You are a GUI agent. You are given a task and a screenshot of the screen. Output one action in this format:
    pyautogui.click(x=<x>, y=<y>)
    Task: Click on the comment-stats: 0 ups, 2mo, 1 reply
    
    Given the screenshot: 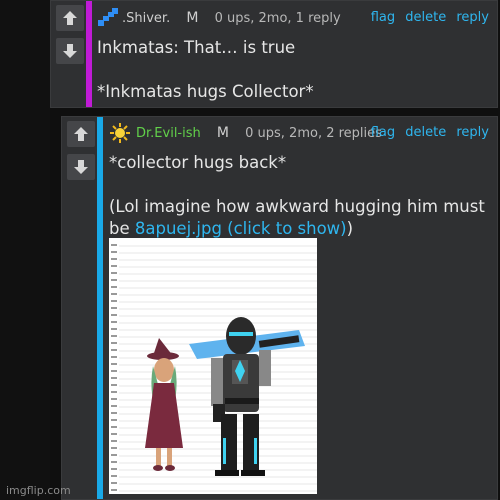 What is the action you would take?
    pyautogui.click(x=277, y=18)
    